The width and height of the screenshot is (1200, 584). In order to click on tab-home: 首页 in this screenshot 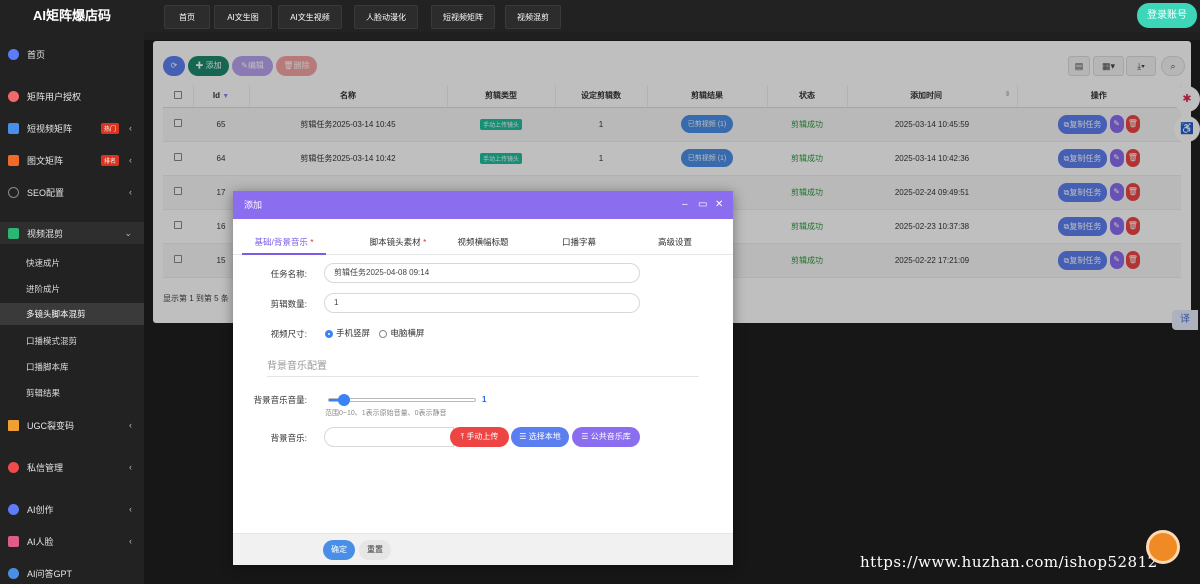, I will do `click(187, 17)`.